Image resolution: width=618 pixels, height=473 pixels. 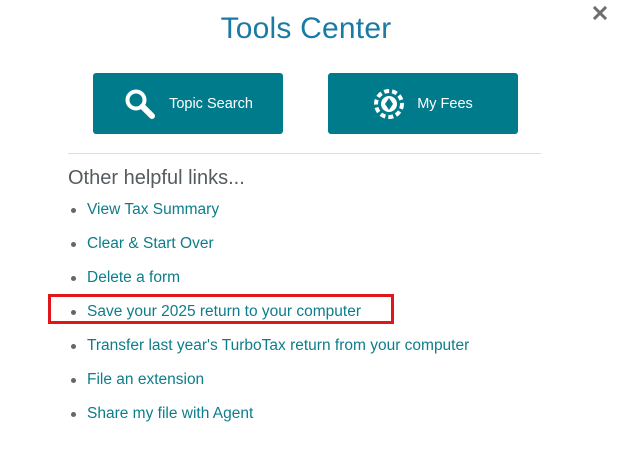 I want to click on list-item: View Tax Summary, so click(x=268, y=210).